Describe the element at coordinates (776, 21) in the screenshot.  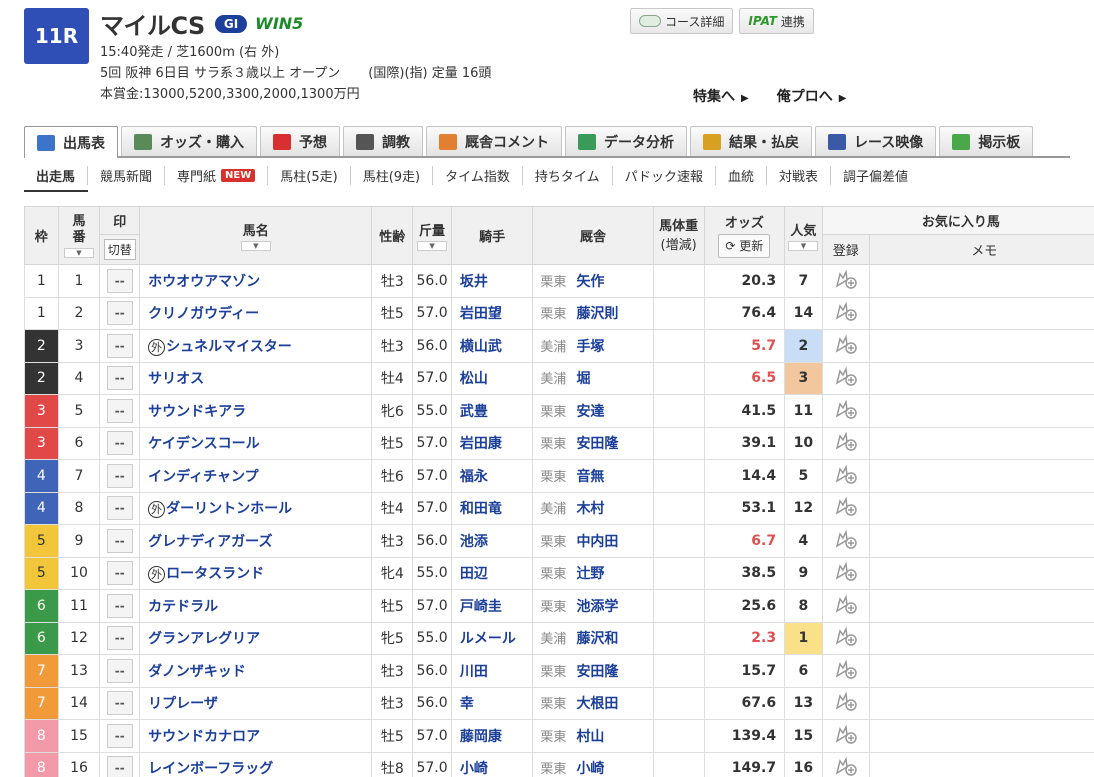
I see `ipat-link-button: IPAT 連携` at that location.